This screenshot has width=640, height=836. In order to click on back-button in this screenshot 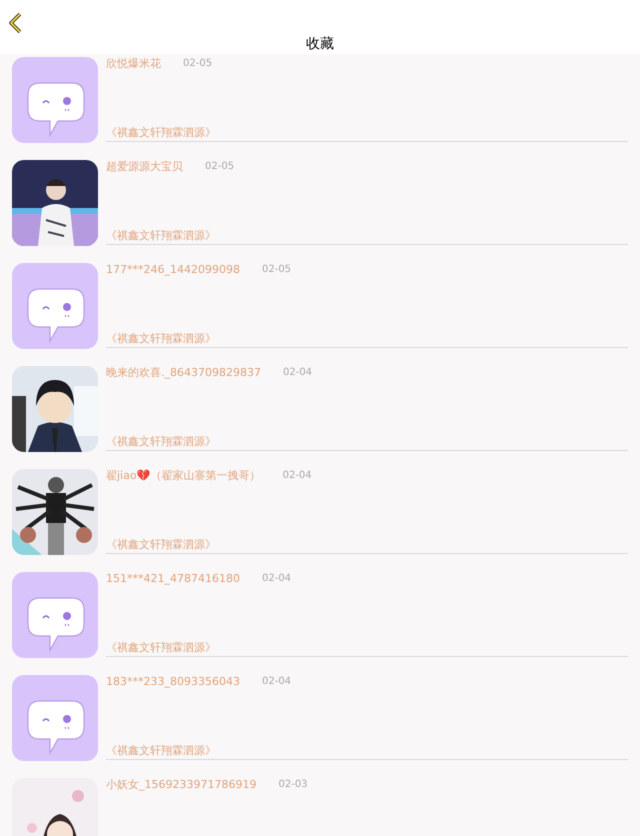, I will do `click(16, 23)`.